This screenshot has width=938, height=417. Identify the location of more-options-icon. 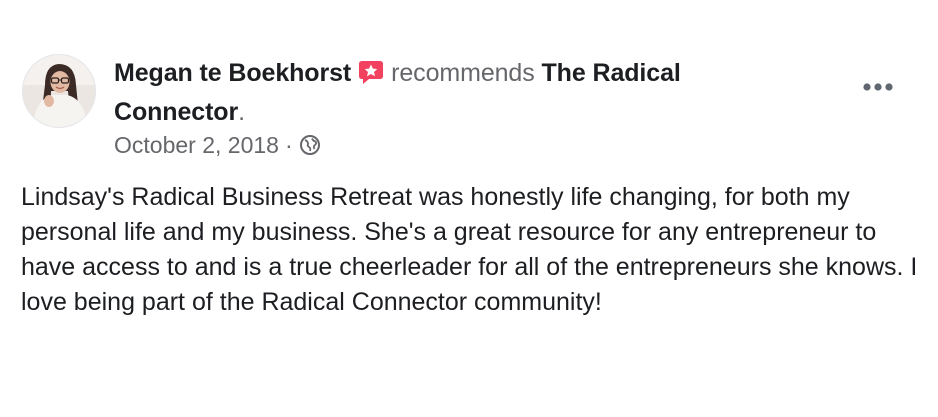
(878, 87).